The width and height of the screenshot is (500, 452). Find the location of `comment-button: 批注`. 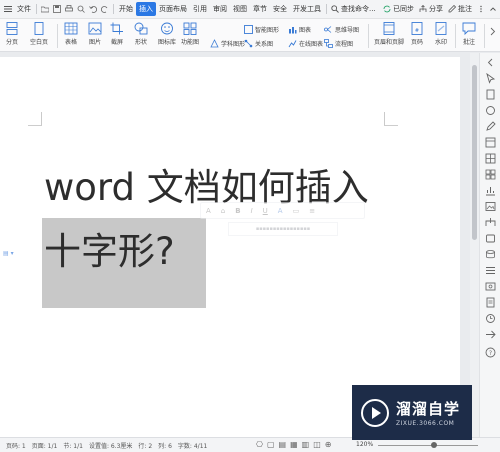

comment-button: 批注 is located at coordinates (466, 9).